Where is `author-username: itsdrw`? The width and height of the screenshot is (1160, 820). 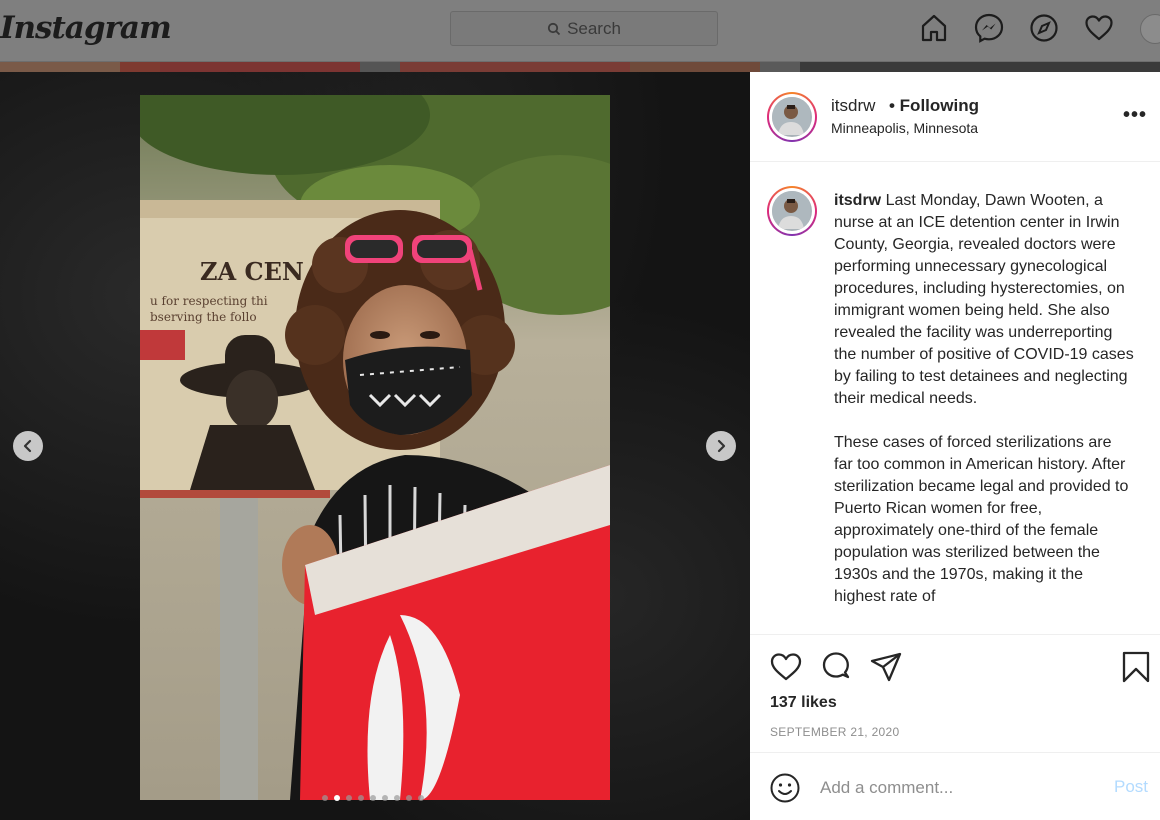
author-username: itsdrw is located at coordinates (853, 106).